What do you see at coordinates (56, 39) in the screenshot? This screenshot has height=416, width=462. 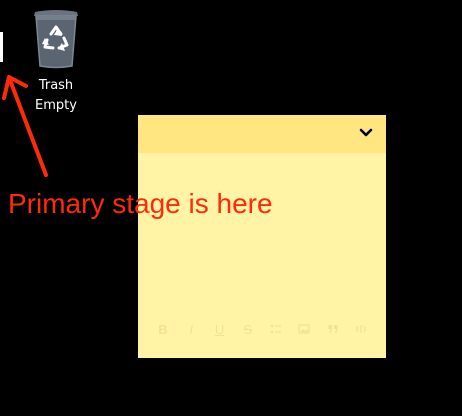 I see `recycle-bin-icon` at bounding box center [56, 39].